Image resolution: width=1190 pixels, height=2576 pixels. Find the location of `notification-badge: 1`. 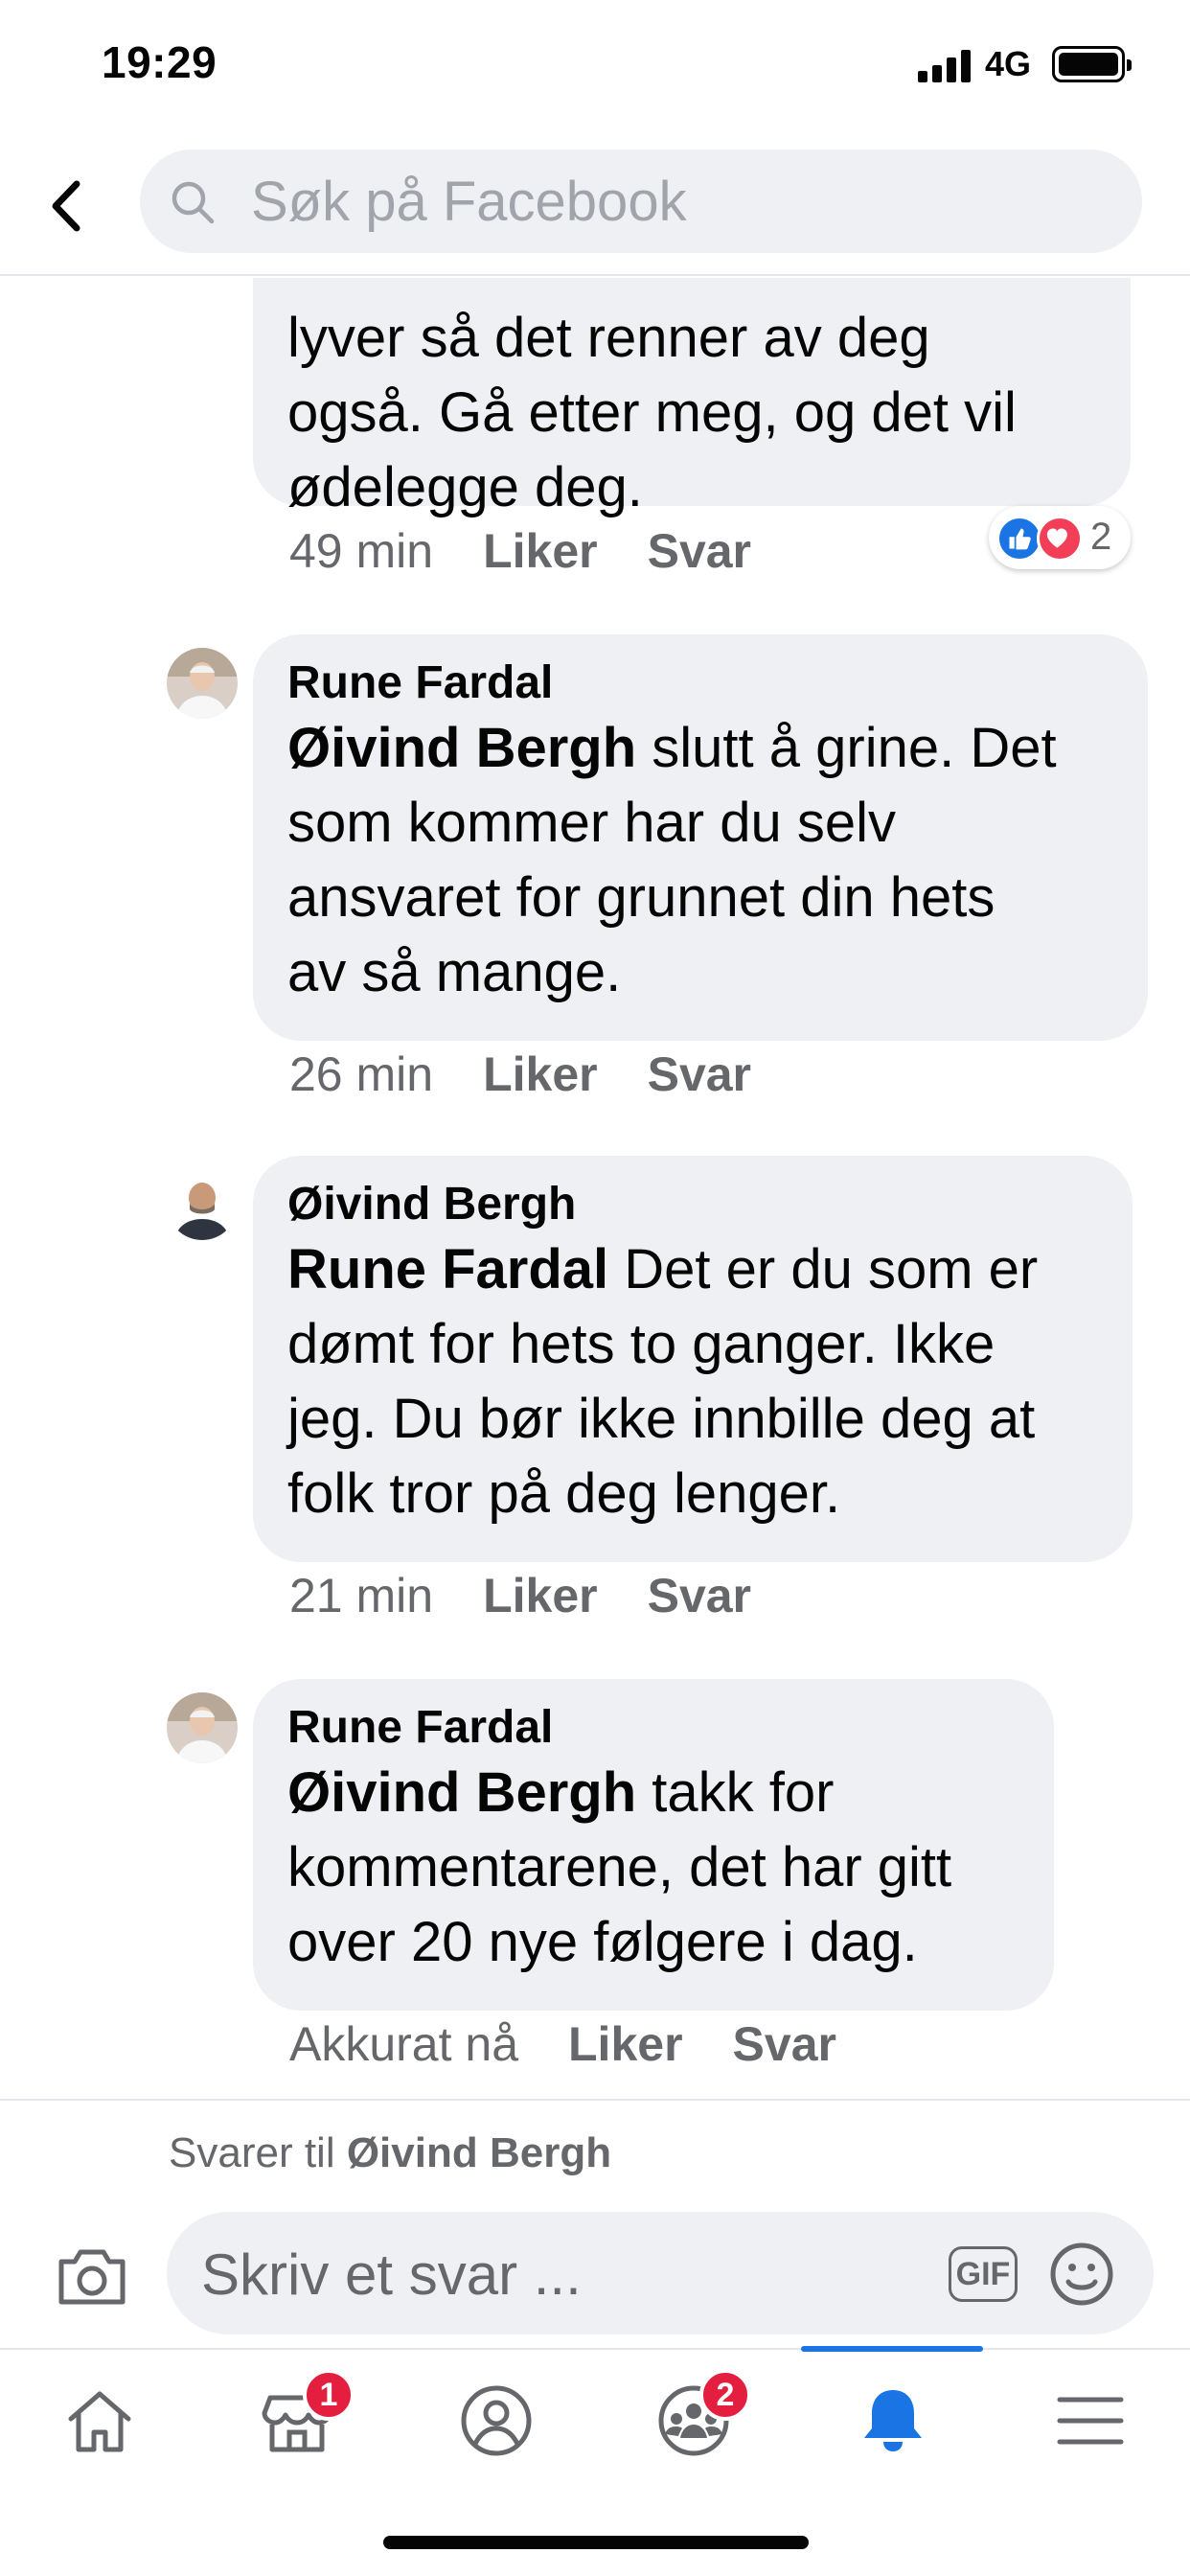

notification-badge: 1 is located at coordinates (329, 2395).